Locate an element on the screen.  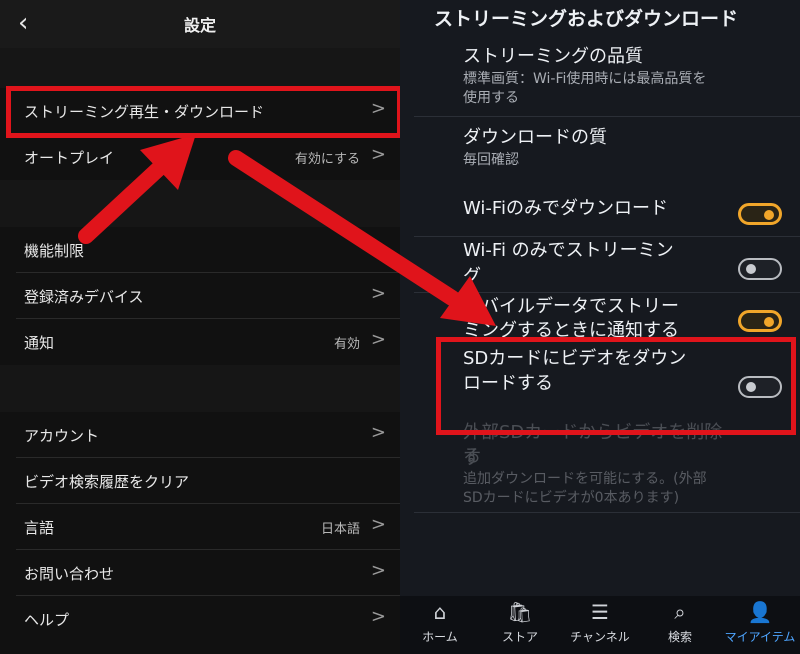
arrow-to-sd-setting is located at coordinates (344, 228).